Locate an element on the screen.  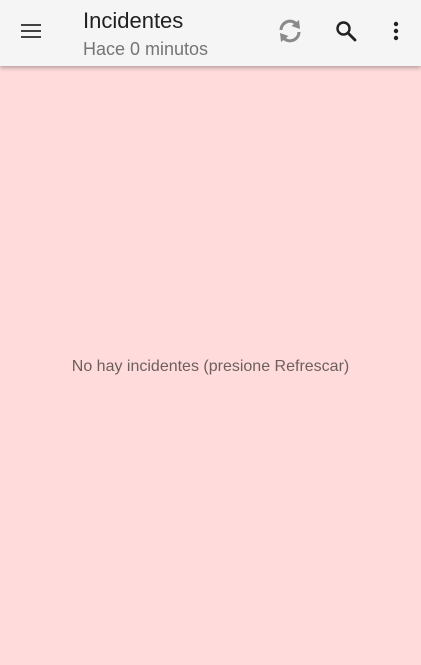
toolbar-titles: Incidentes Hace 0 minutos is located at coordinates (145, 34).